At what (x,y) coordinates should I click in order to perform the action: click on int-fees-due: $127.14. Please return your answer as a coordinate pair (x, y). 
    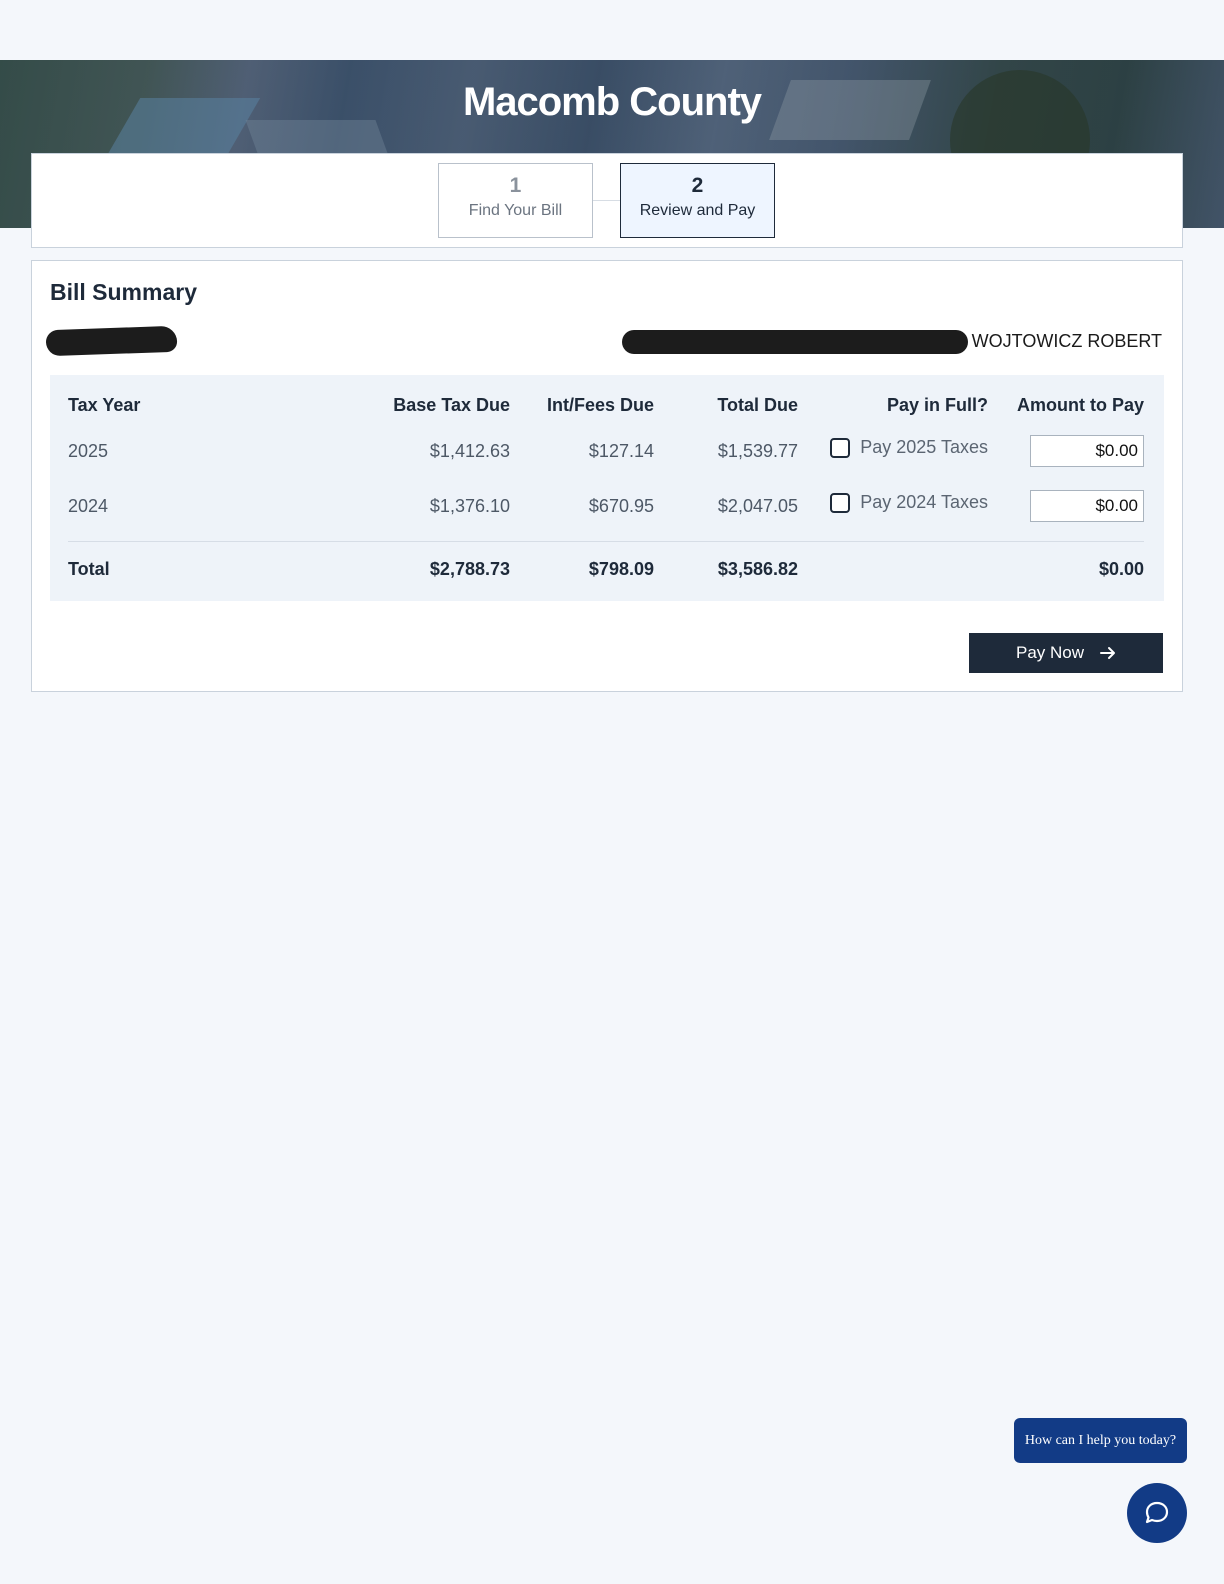
    Looking at the image, I should click on (621, 451).